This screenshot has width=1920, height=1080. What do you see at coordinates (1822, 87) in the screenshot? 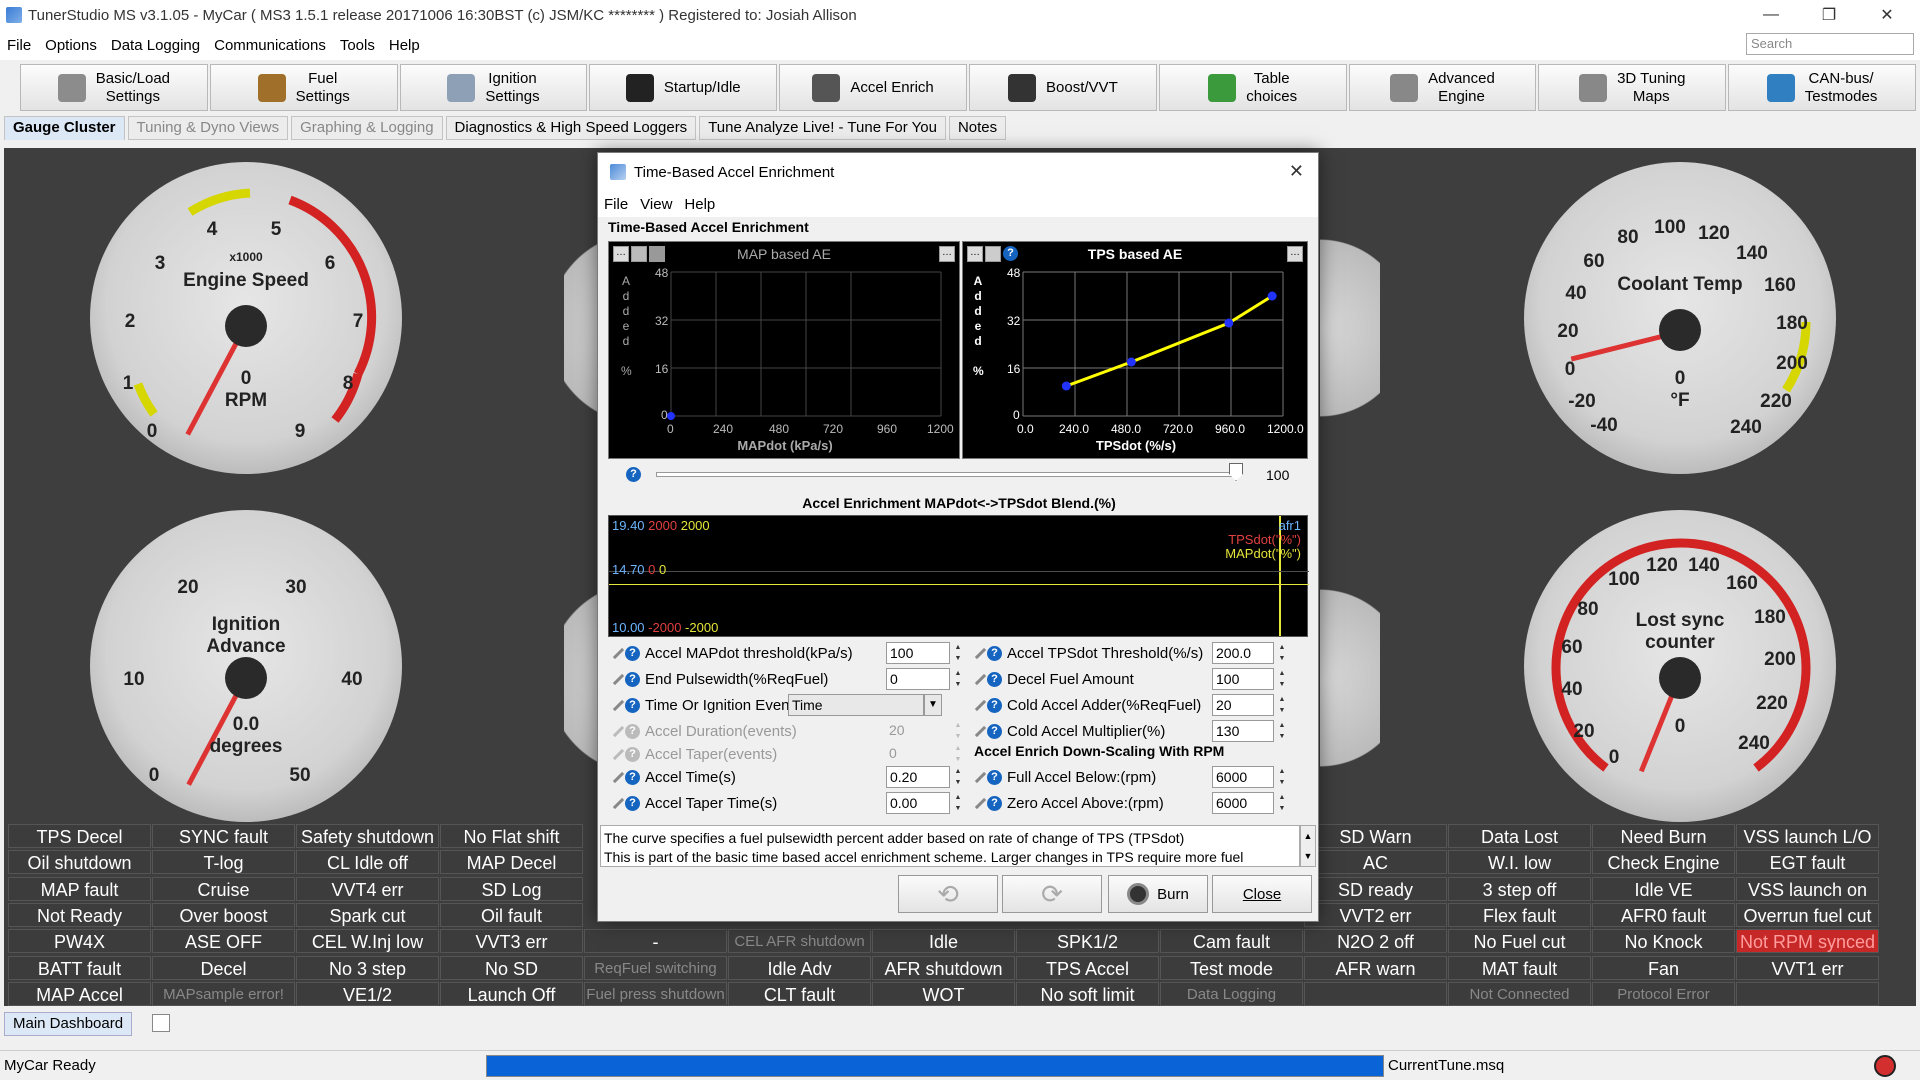
I see `toolbar-button-9: CAN-bus/ Testmodes` at bounding box center [1822, 87].